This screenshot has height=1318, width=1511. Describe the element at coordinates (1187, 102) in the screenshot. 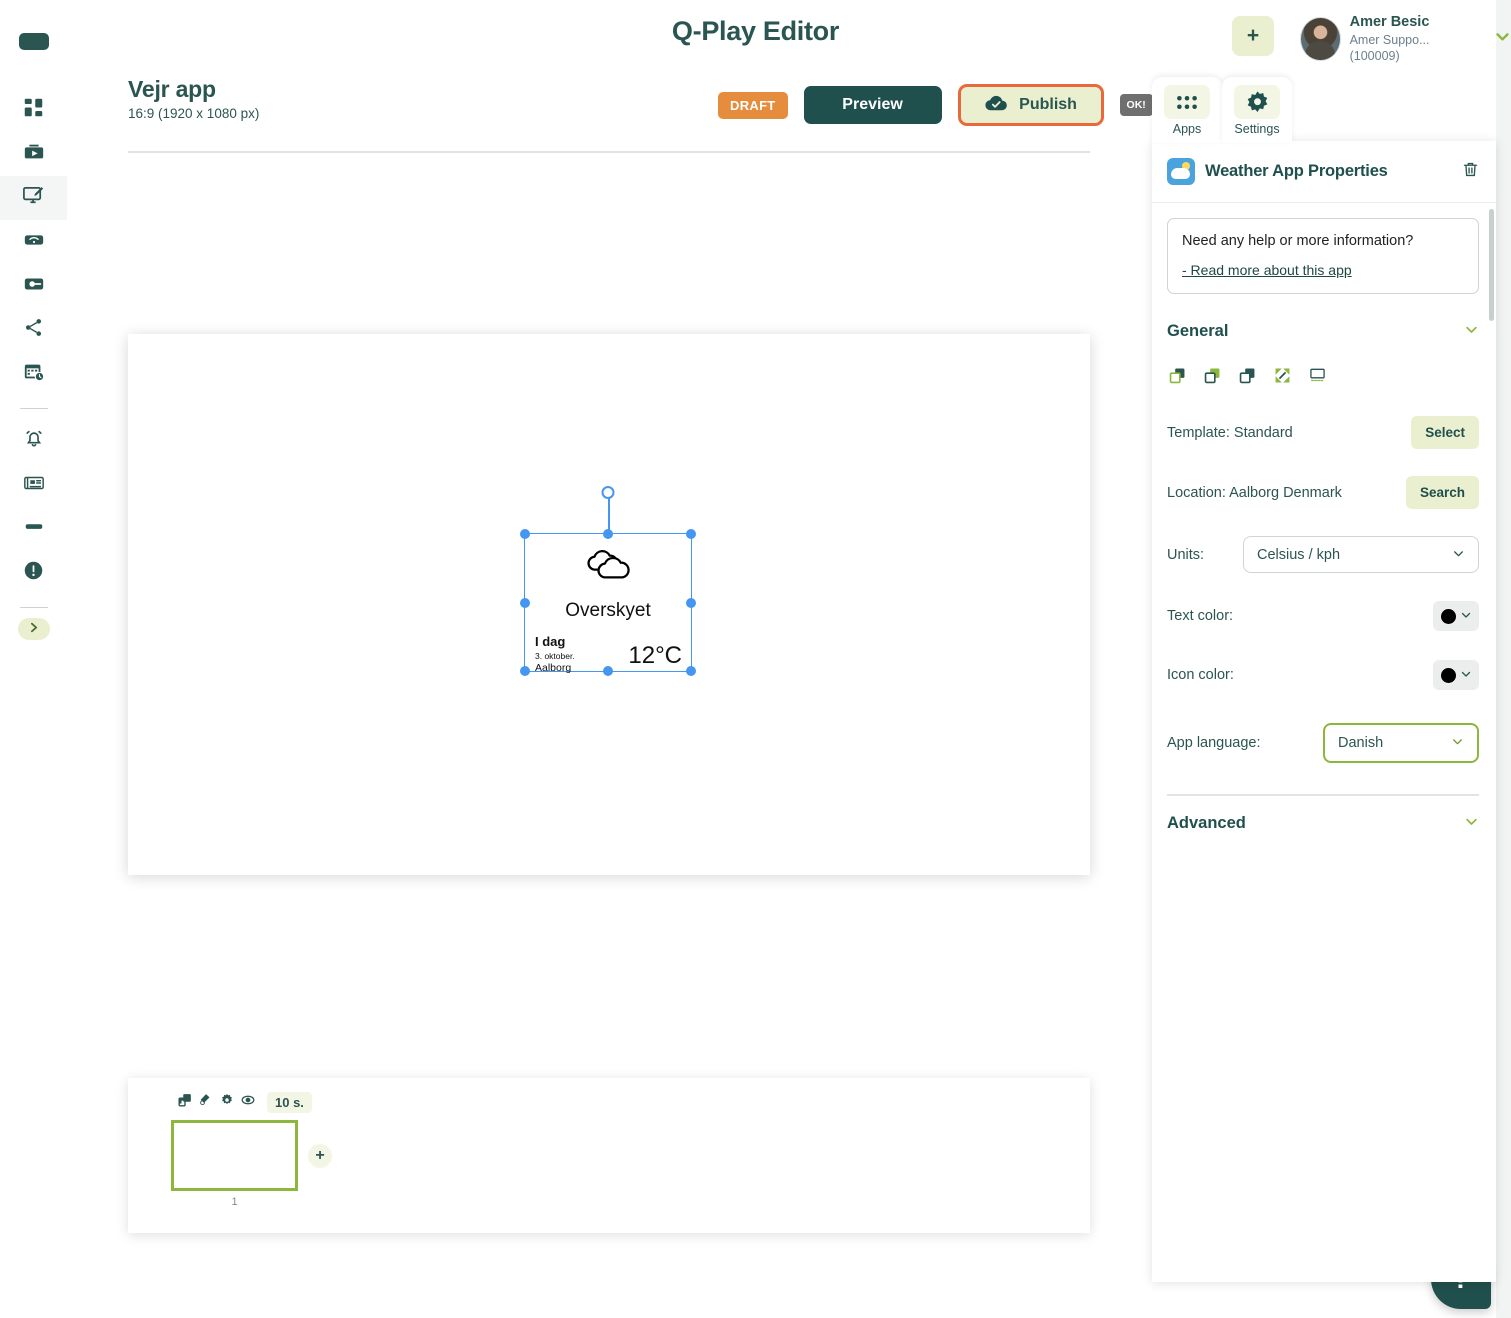

I see `grid-apps-icon` at that location.